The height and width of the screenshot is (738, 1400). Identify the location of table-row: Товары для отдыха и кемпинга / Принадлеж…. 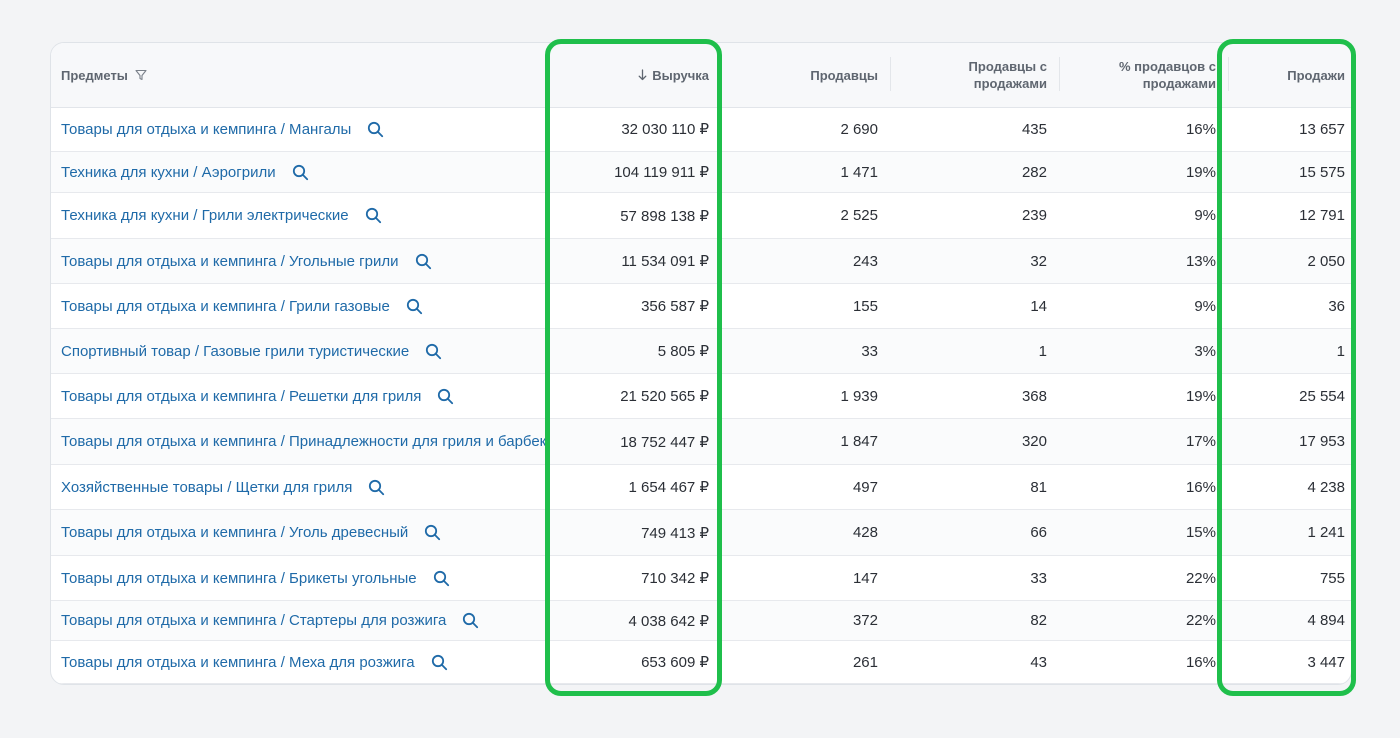
(701, 442).